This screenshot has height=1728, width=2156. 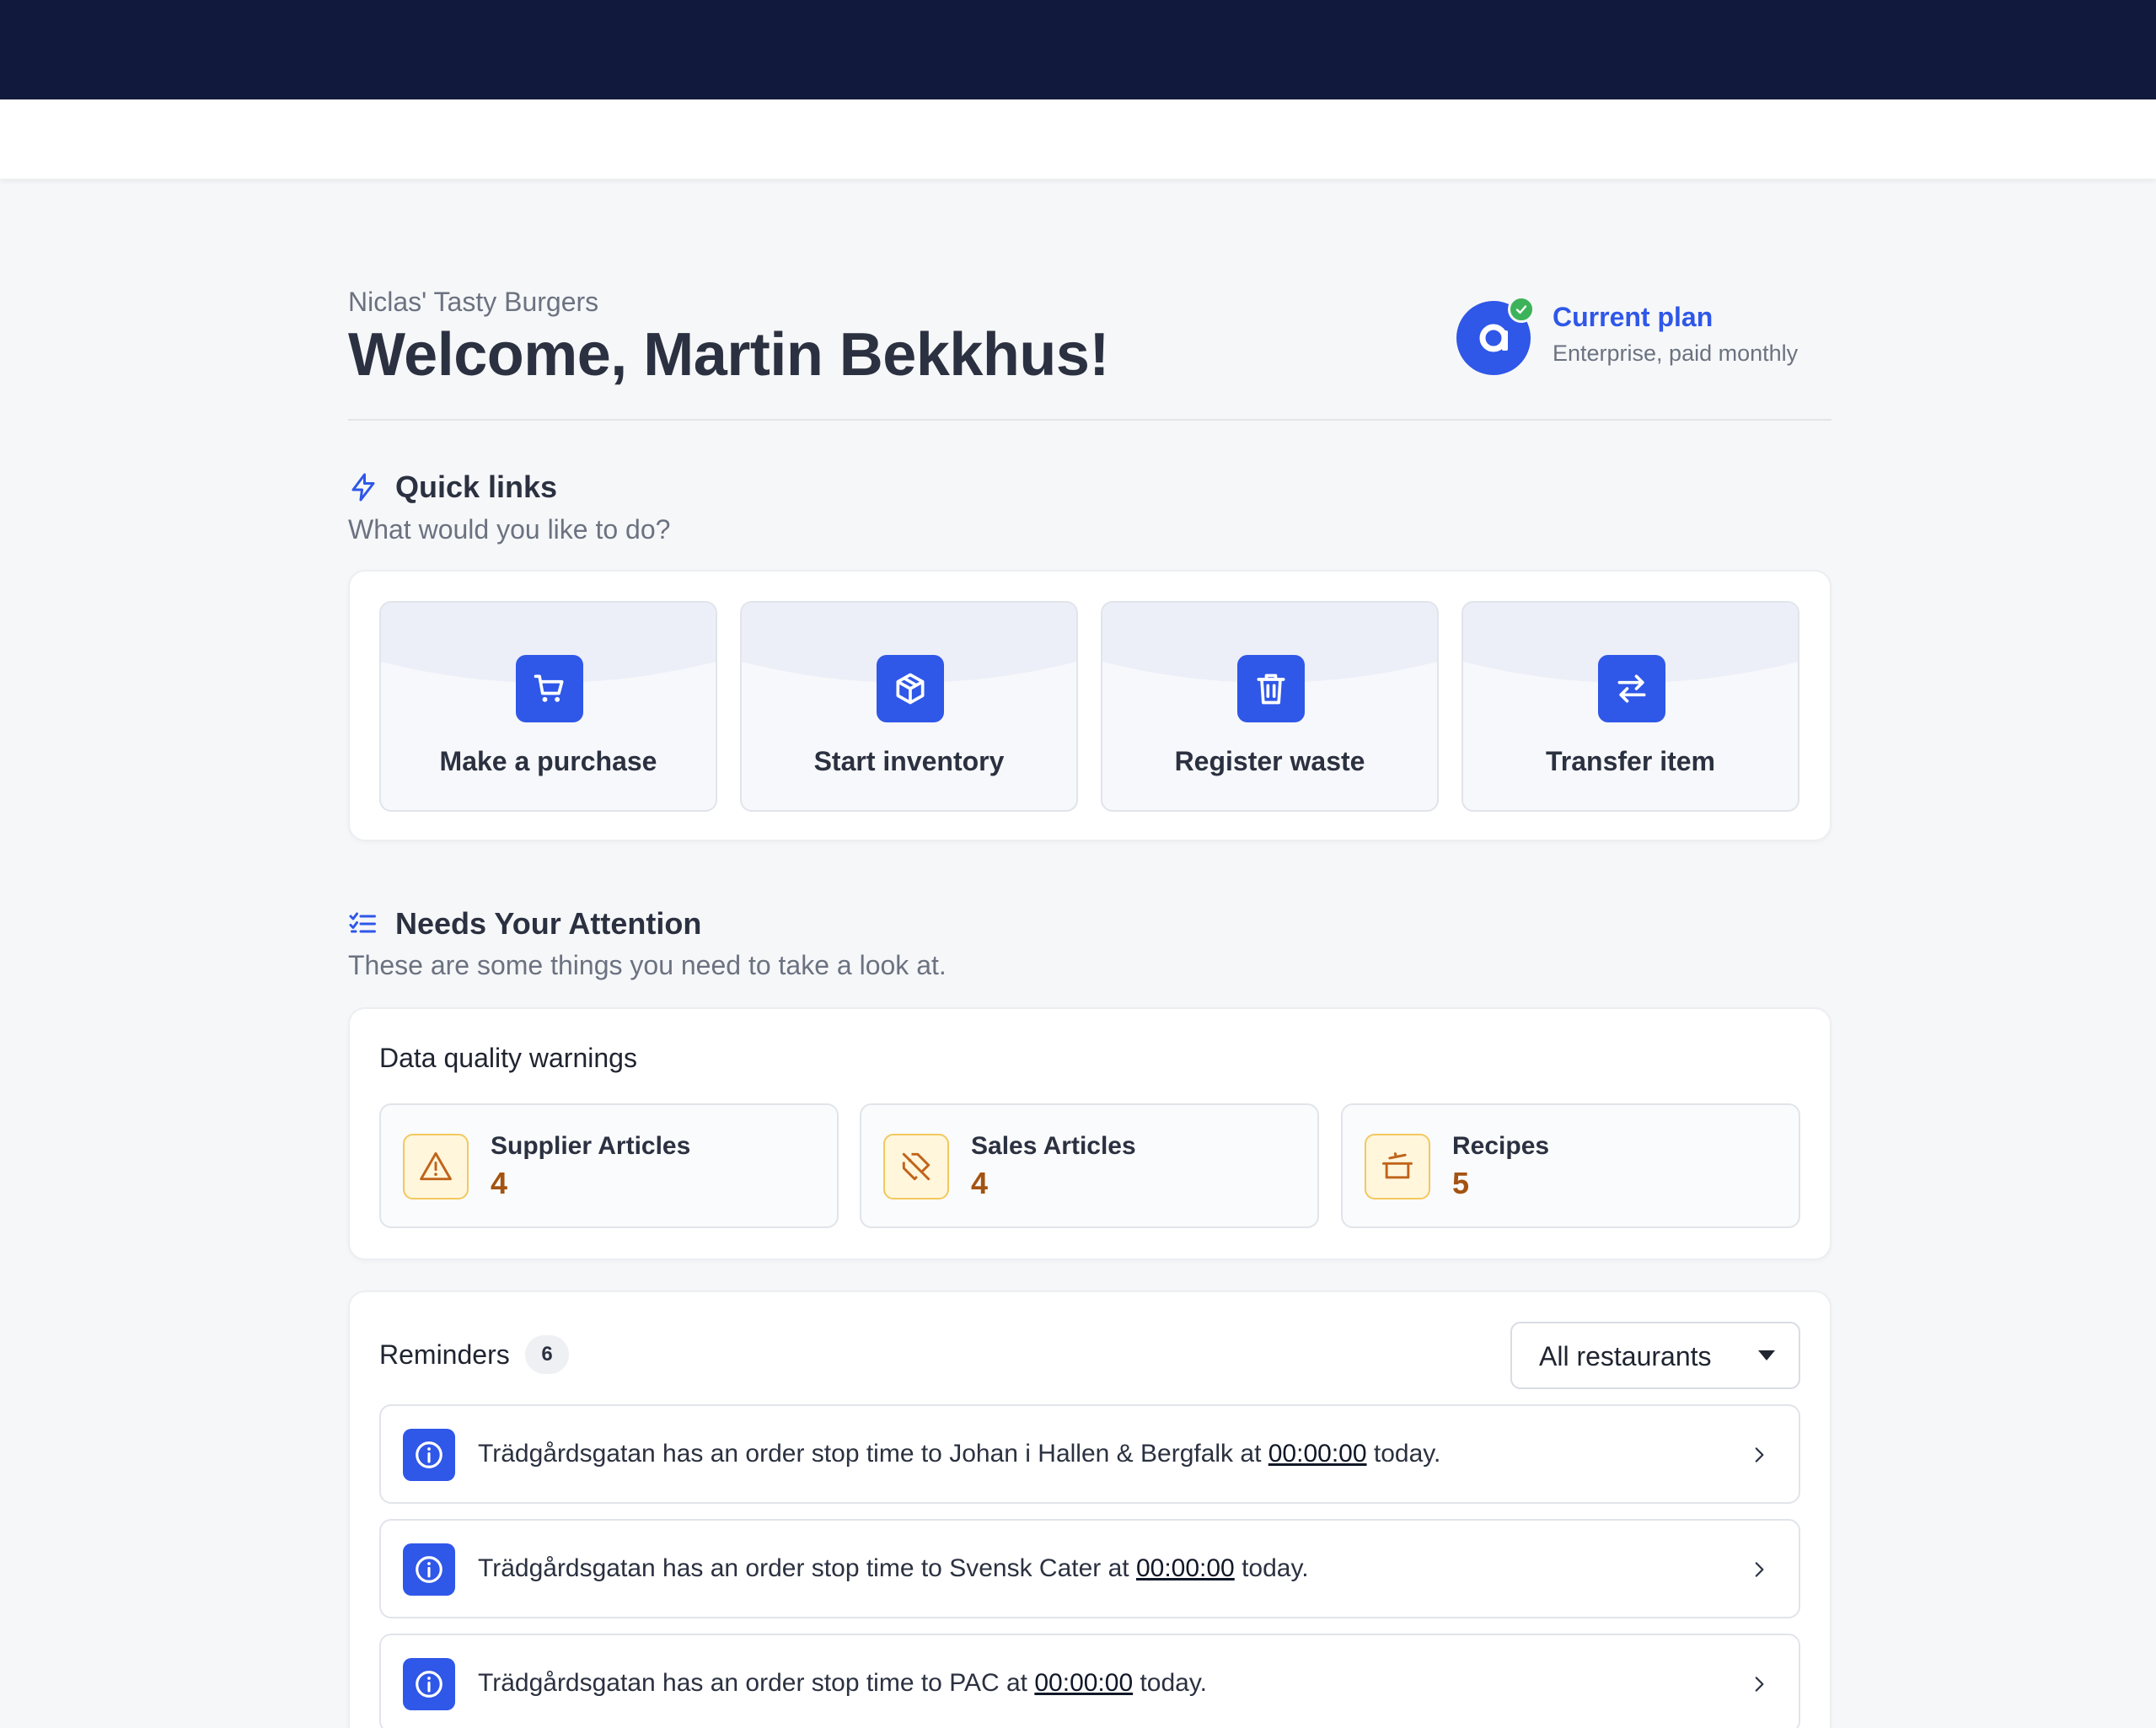 I want to click on no-tag-icon, so click(x=916, y=1166).